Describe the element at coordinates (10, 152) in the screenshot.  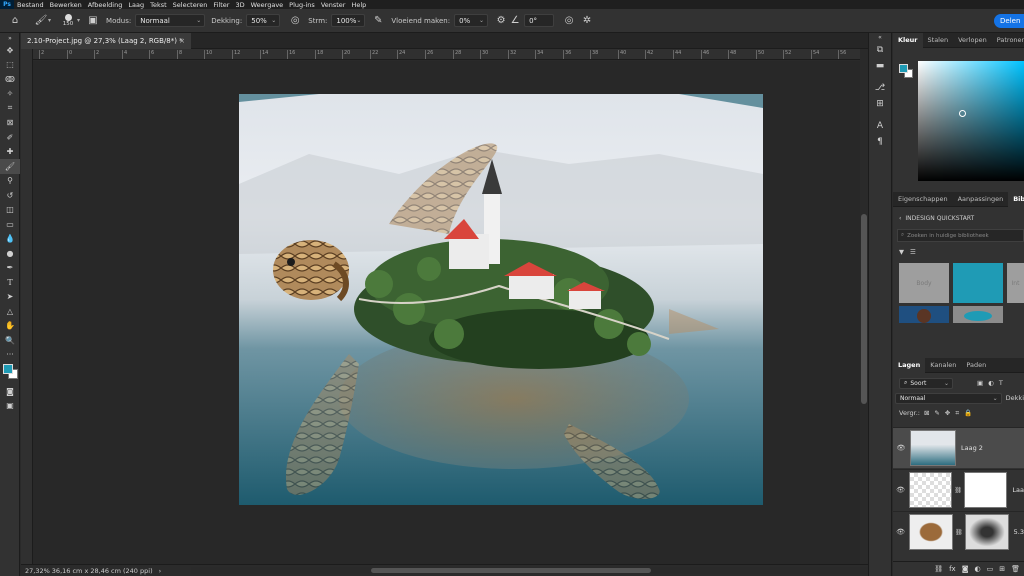
I see `healing-brush-tool-icon: ✚` at that location.